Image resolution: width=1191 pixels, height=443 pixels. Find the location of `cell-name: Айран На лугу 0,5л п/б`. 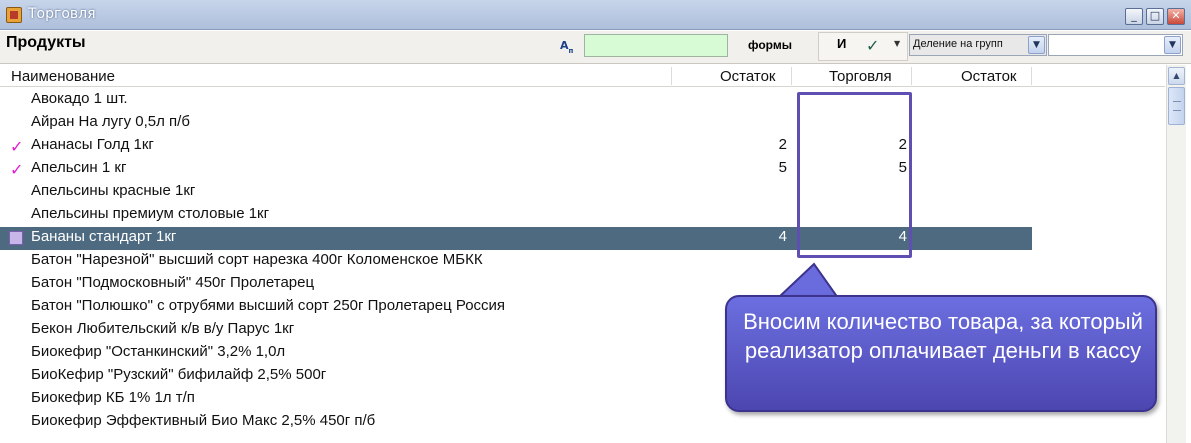

cell-name: Айран На лугу 0,5л п/б is located at coordinates (110, 121).